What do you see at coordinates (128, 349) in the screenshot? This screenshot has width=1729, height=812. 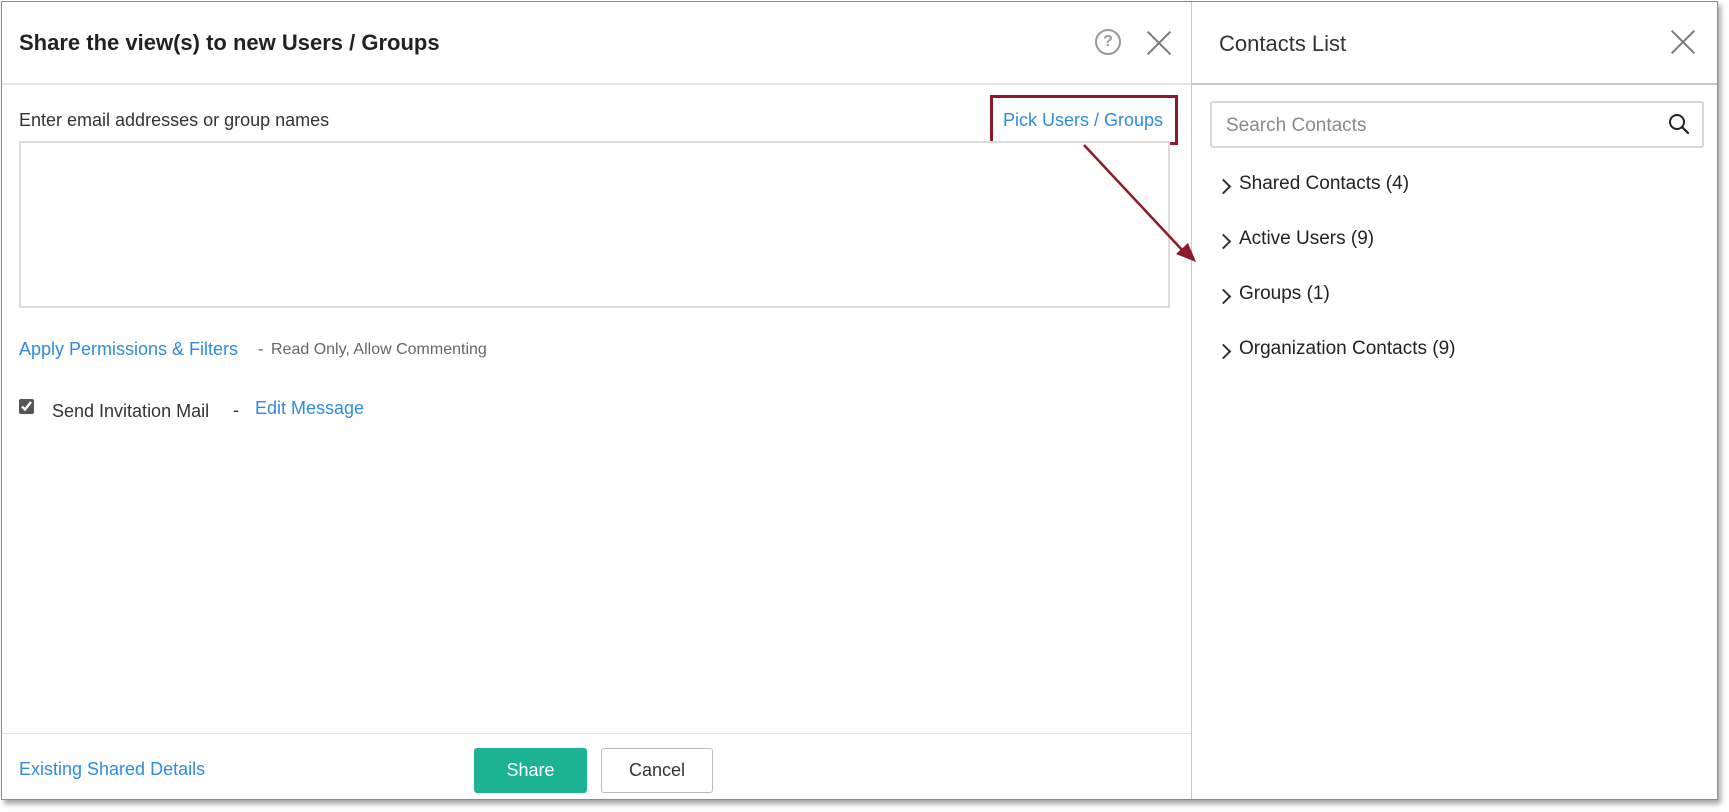 I see `apply-permissions-link: Apply Permissions & Filters` at bounding box center [128, 349].